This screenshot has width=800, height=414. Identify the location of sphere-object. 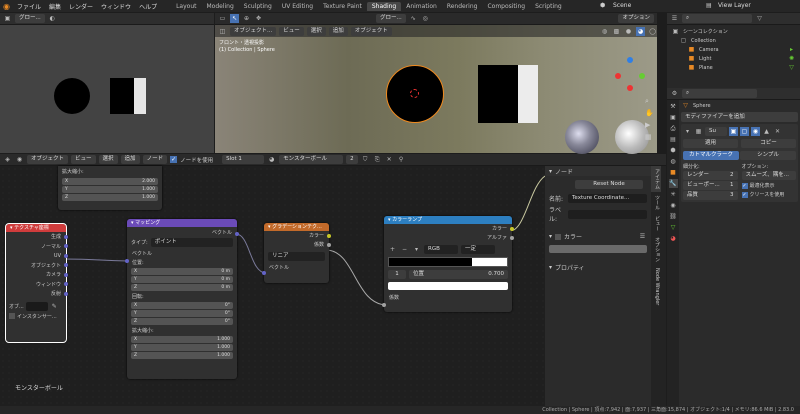
(415, 94).